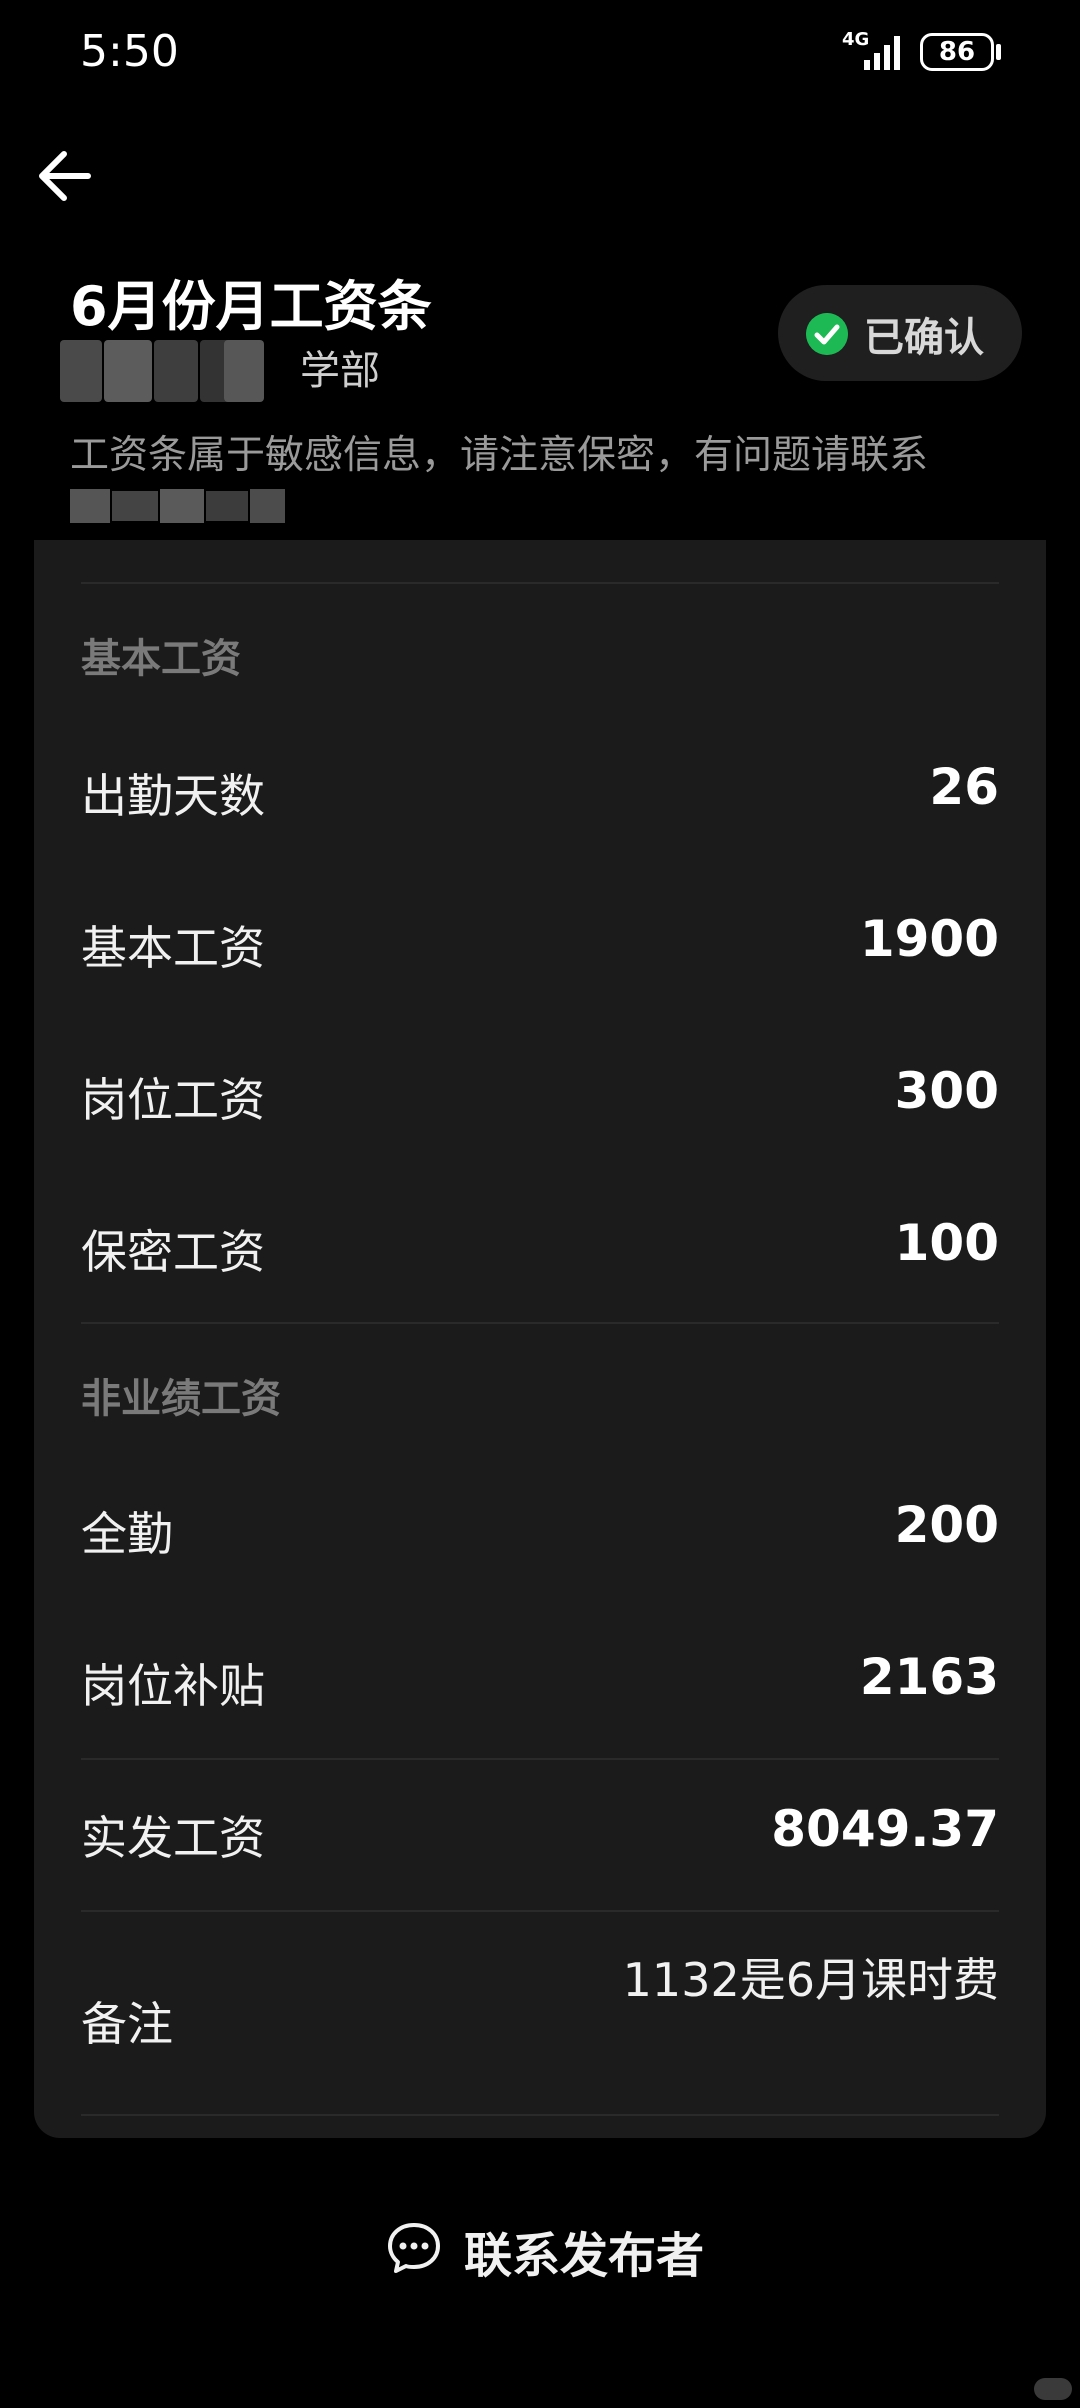 The height and width of the screenshot is (2408, 1080). I want to click on status-badge: 已确认, so click(900, 333).